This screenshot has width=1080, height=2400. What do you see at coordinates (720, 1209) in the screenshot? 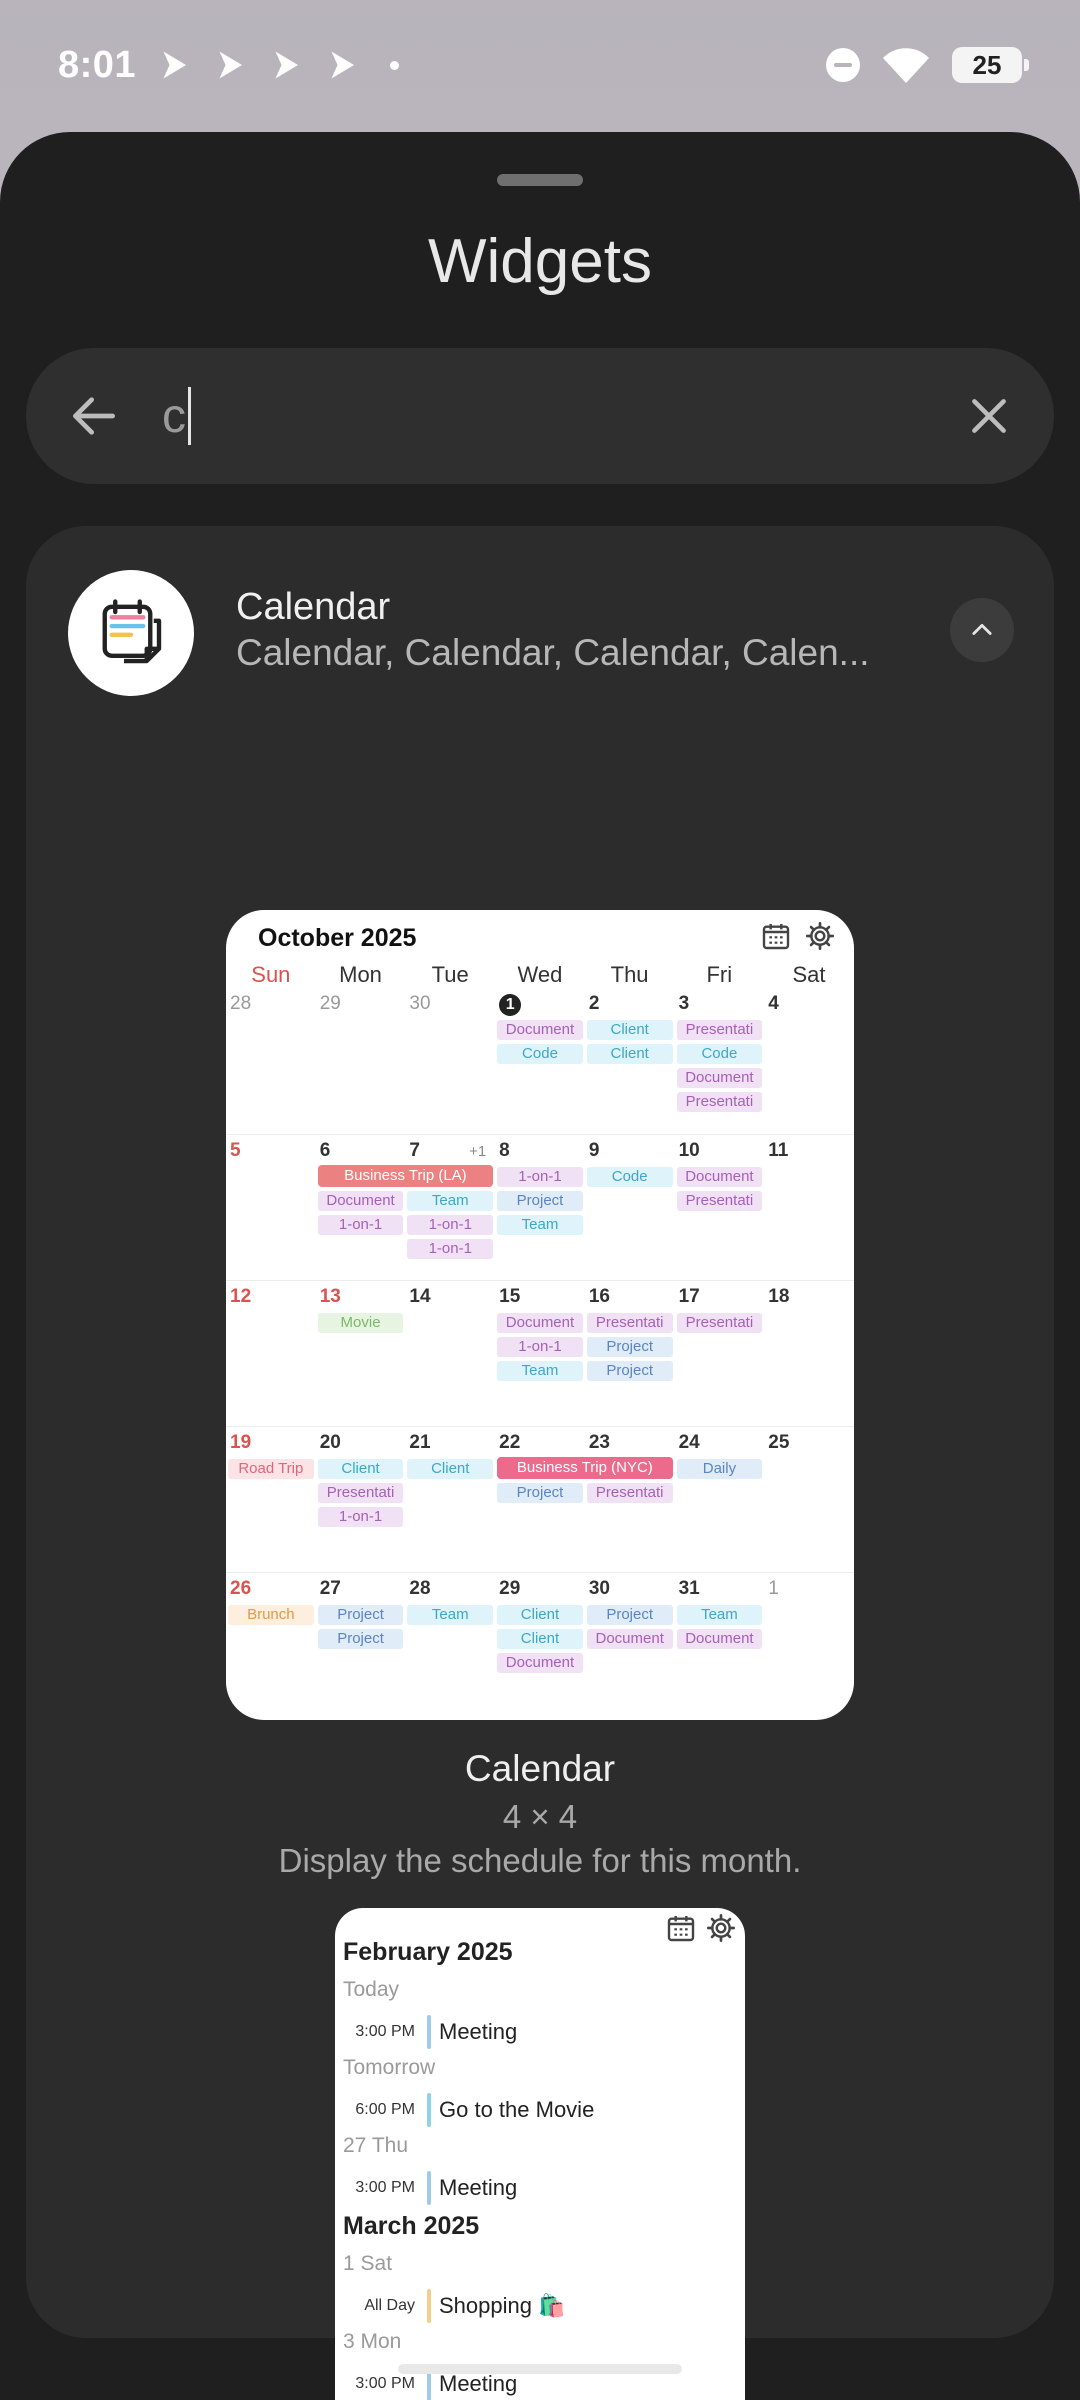
I see `calendar-day-cell: 10 Document Presentati` at bounding box center [720, 1209].